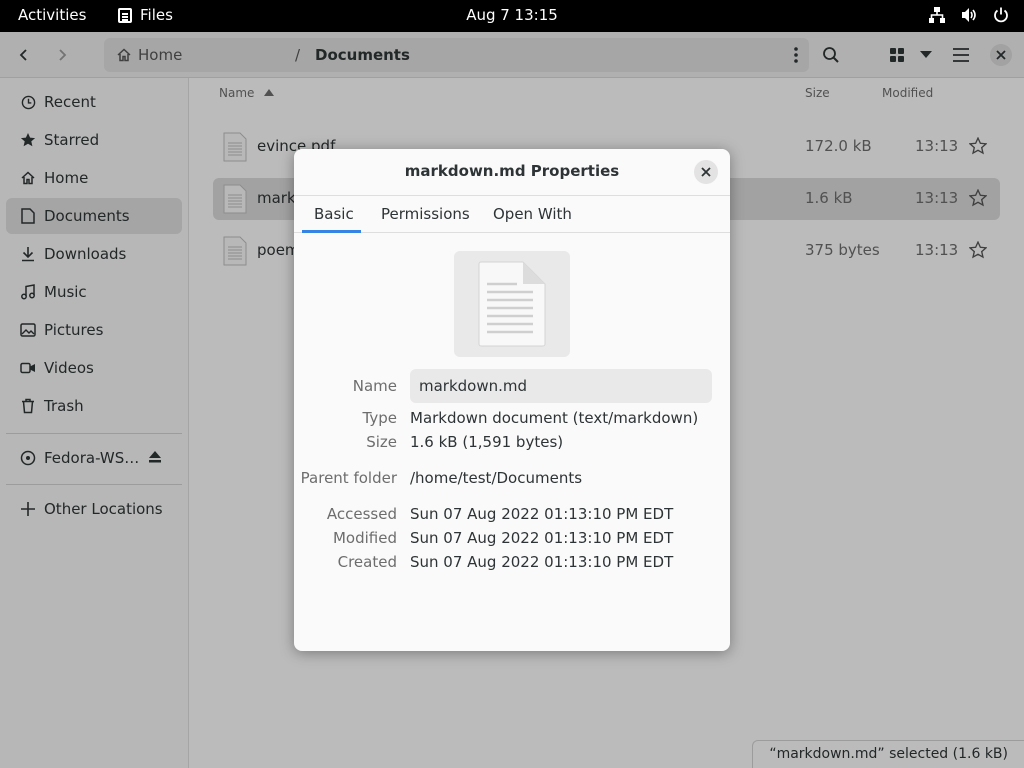 Image resolution: width=1024 pixels, height=768 pixels. What do you see at coordinates (425, 214) in the screenshot?
I see `tab-permissions: Permissions` at bounding box center [425, 214].